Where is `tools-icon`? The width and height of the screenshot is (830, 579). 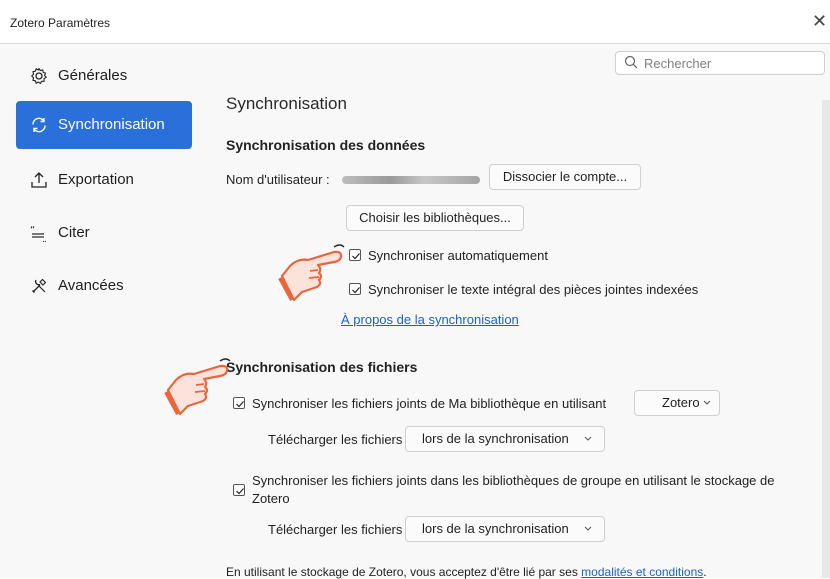
tools-icon is located at coordinates (39, 285).